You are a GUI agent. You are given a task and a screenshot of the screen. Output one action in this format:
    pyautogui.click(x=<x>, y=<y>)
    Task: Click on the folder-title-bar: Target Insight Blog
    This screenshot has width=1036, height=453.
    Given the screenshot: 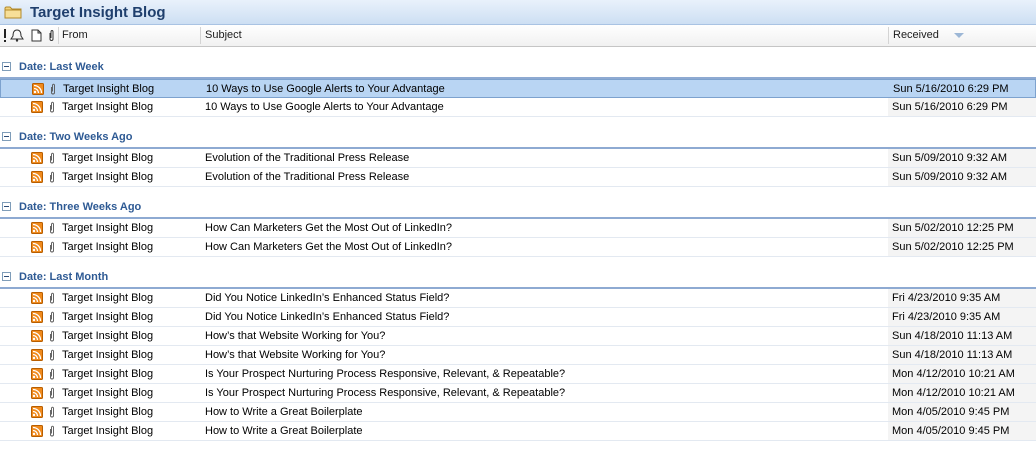 What is the action you would take?
    pyautogui.click(x=518, y=12)
    